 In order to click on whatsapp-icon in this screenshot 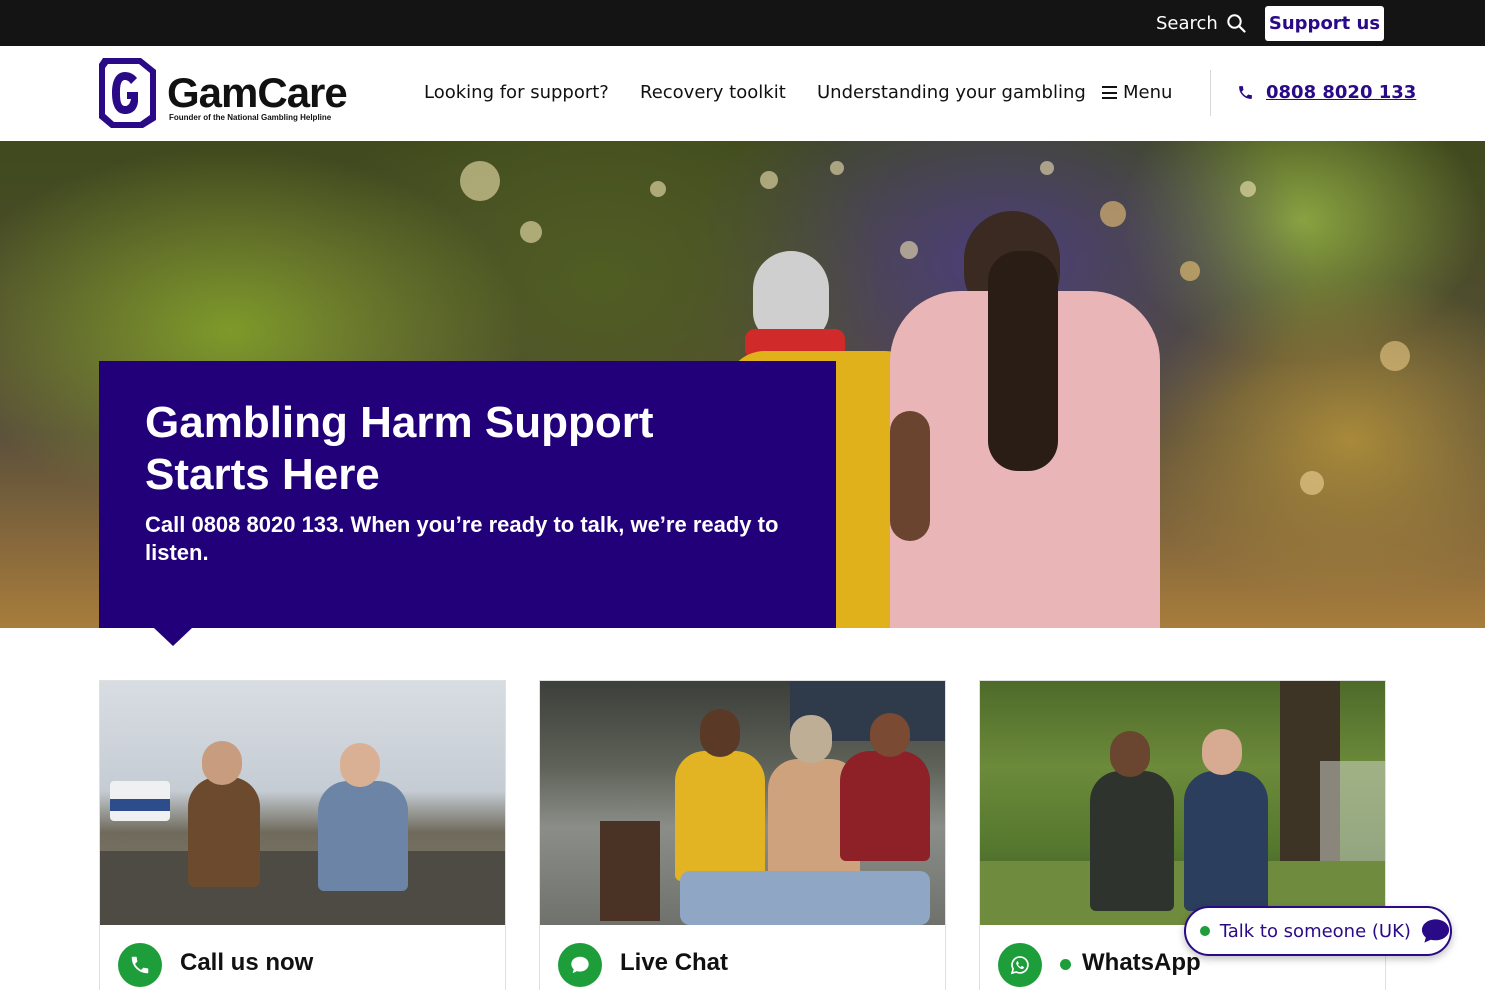, I will do `click(1020, 965)`.